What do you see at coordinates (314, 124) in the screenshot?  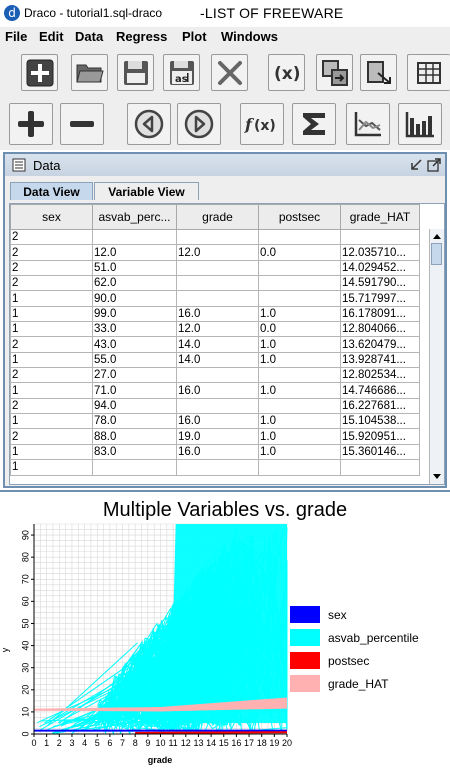 I see `sum-button` at bounding box center [314, 124].